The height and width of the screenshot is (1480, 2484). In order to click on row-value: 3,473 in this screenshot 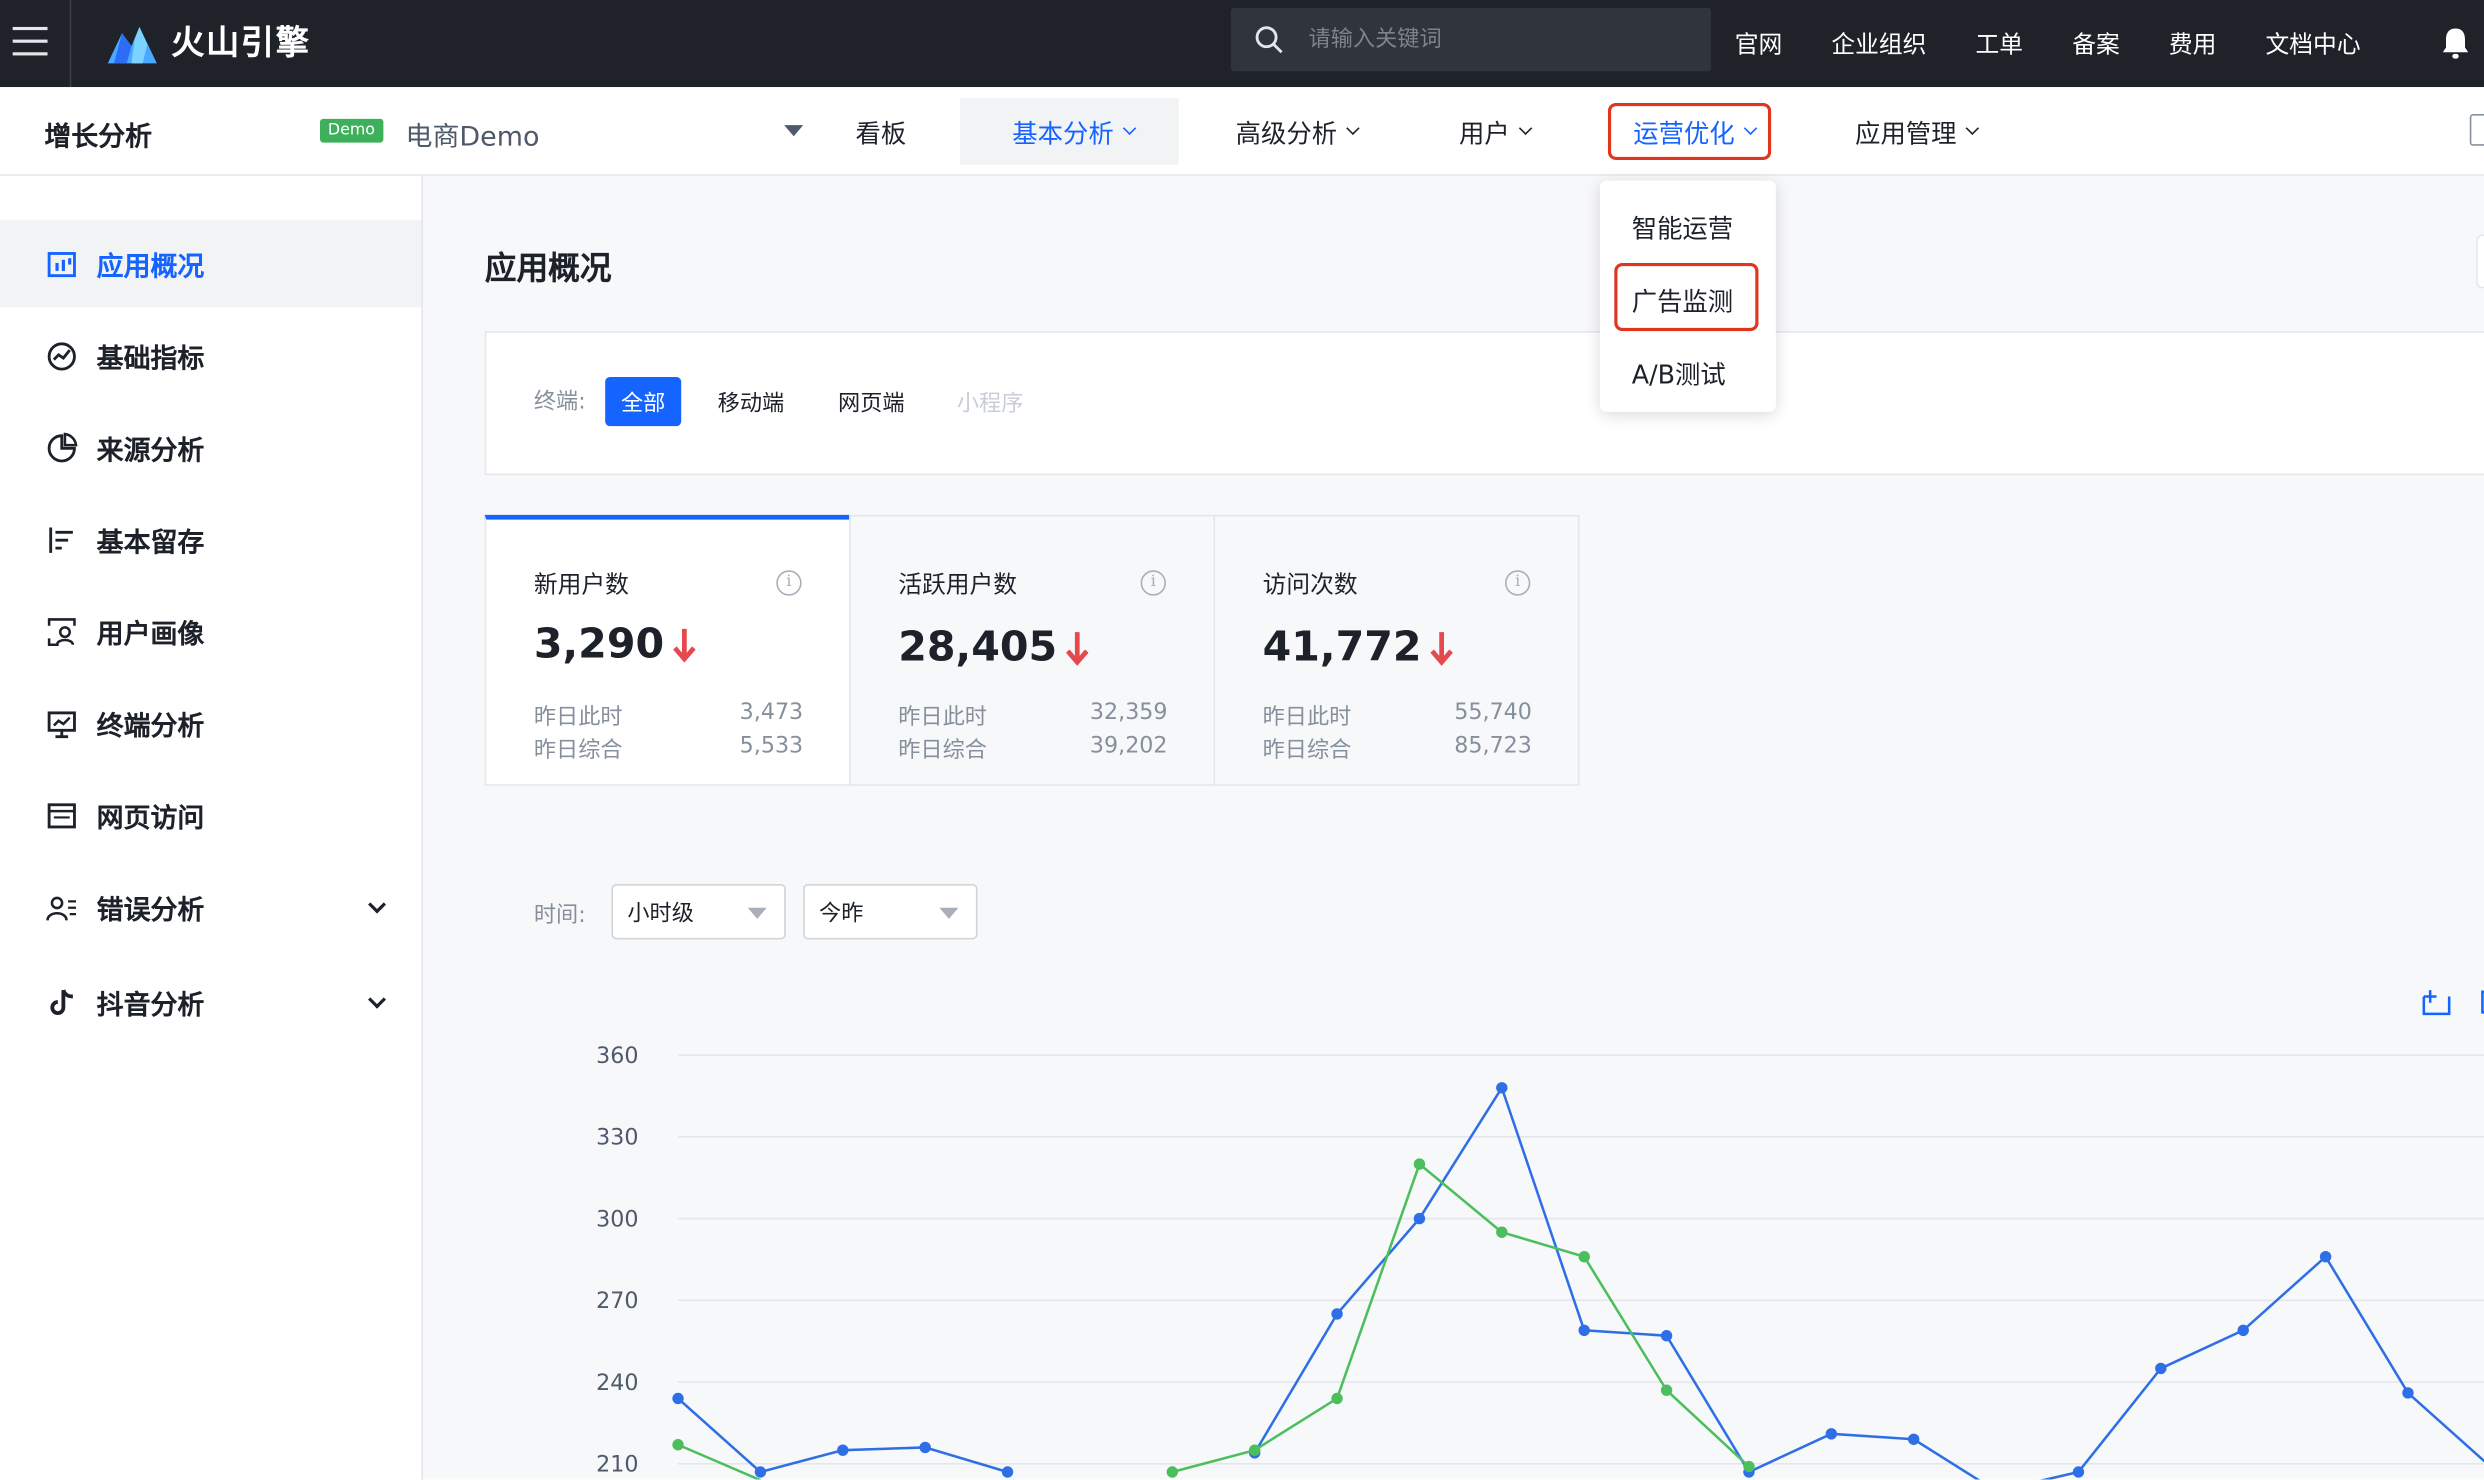, I will do `click(771, 713)`.